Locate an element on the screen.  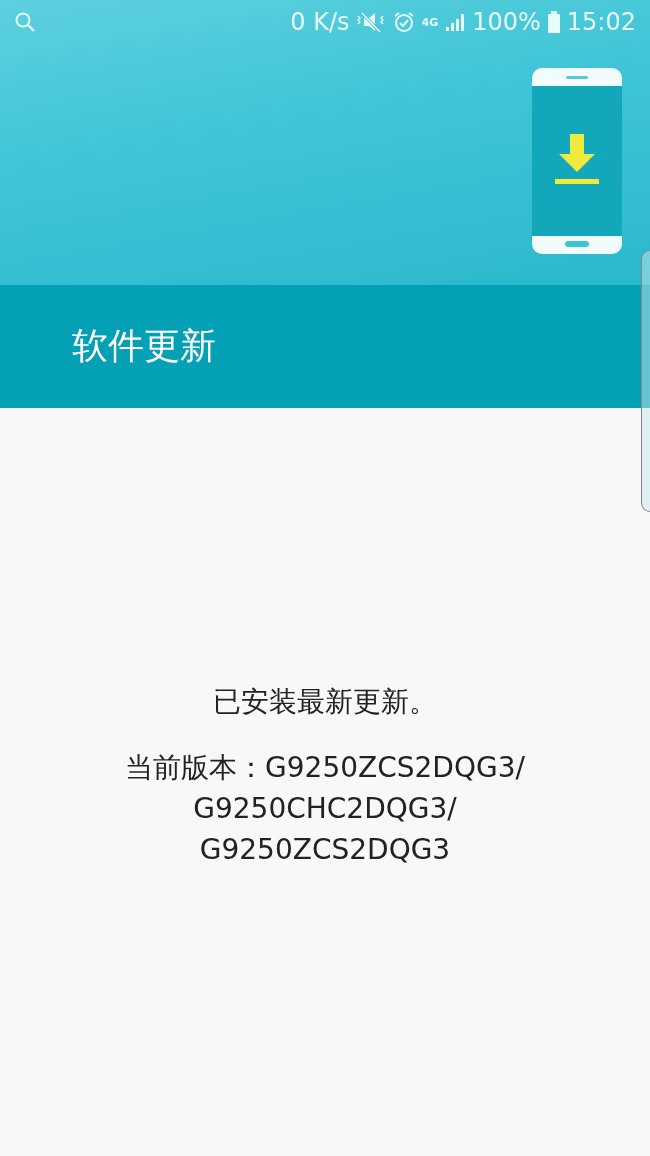
clock-time: 15:02 is located at coordinates (601, 22).